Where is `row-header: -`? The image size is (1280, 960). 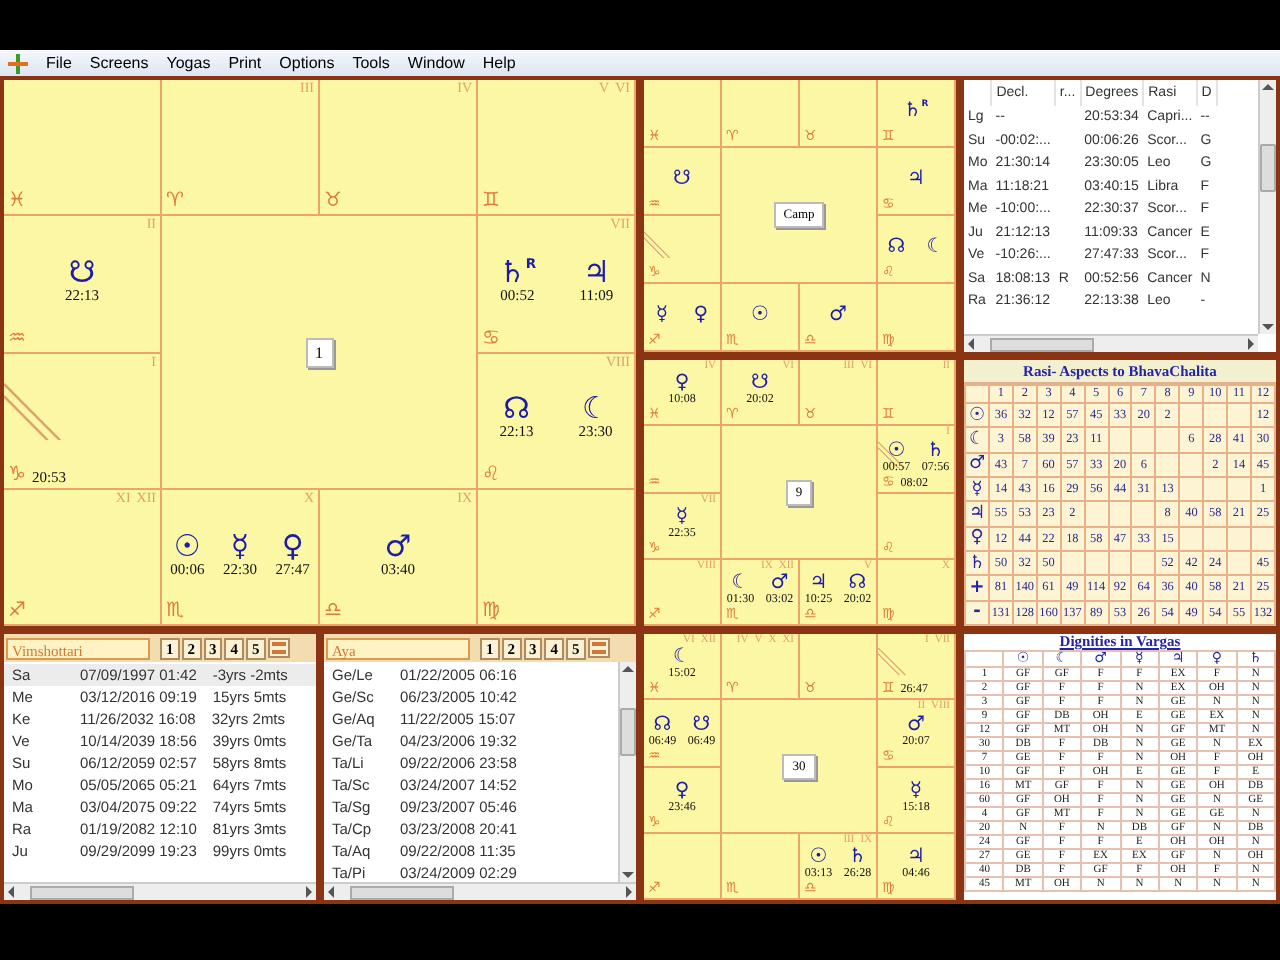
row-header: - is located at coordinates (977, 612).